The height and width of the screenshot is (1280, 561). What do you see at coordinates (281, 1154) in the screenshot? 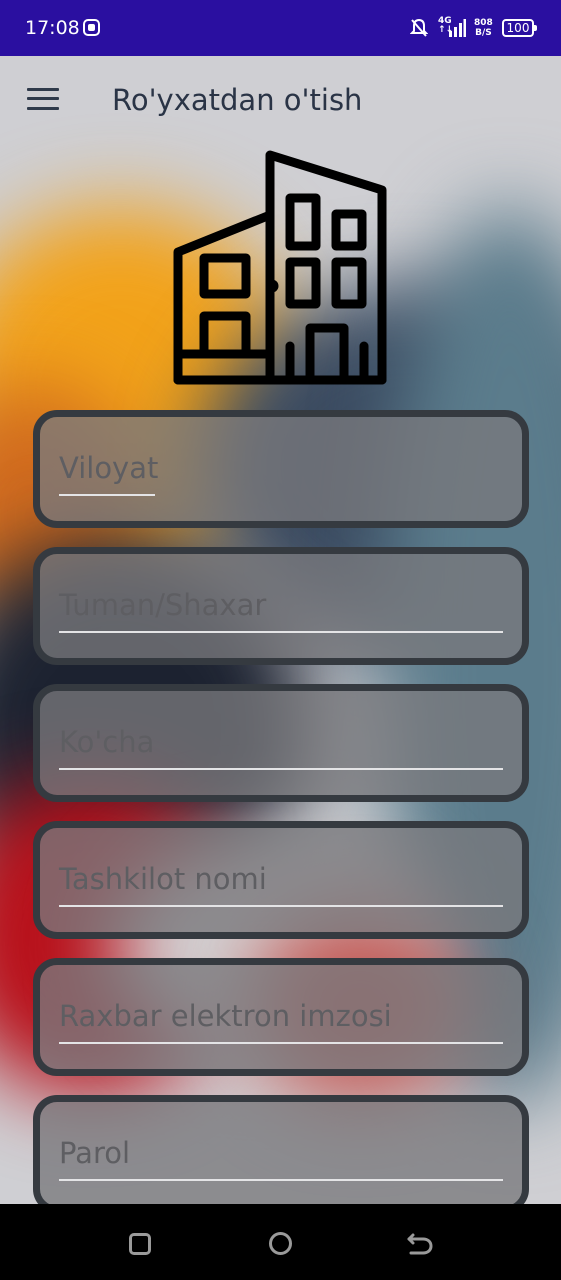
I see `password-field: Parol` at bounding box center [281, 1154].